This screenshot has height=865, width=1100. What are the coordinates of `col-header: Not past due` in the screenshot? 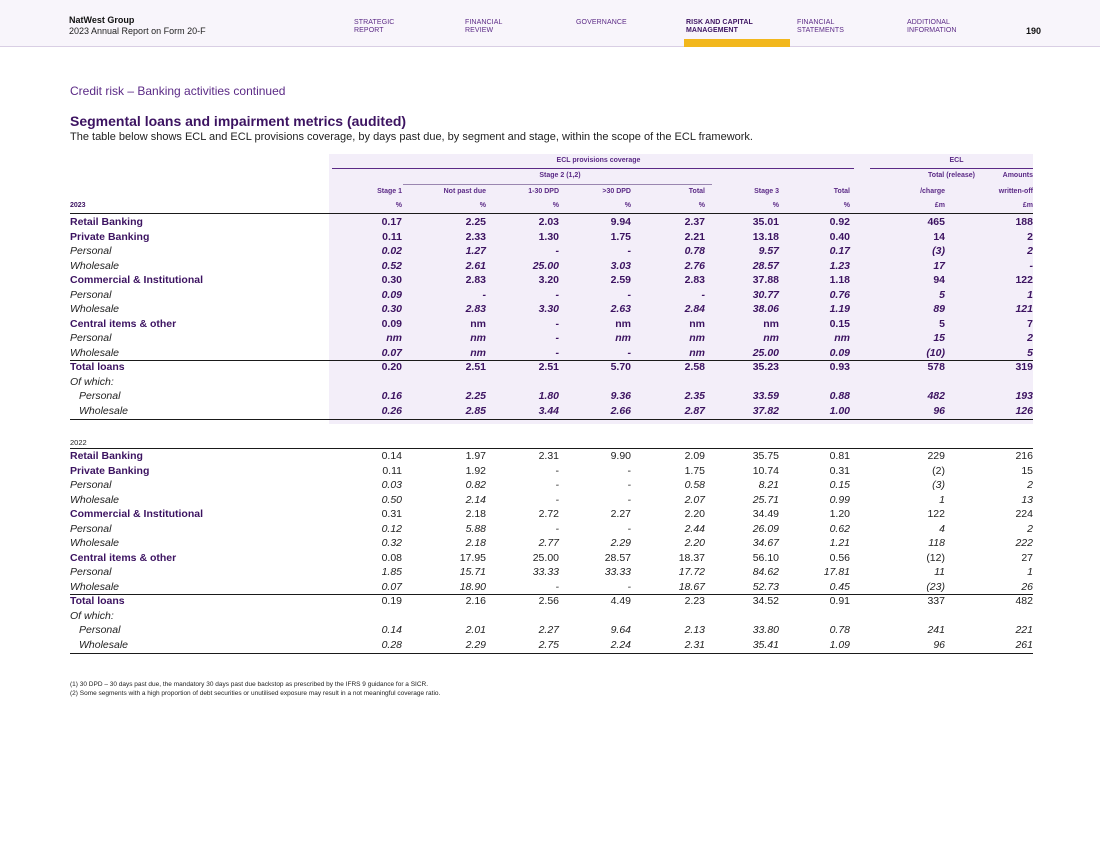 It's located at (464, 191).